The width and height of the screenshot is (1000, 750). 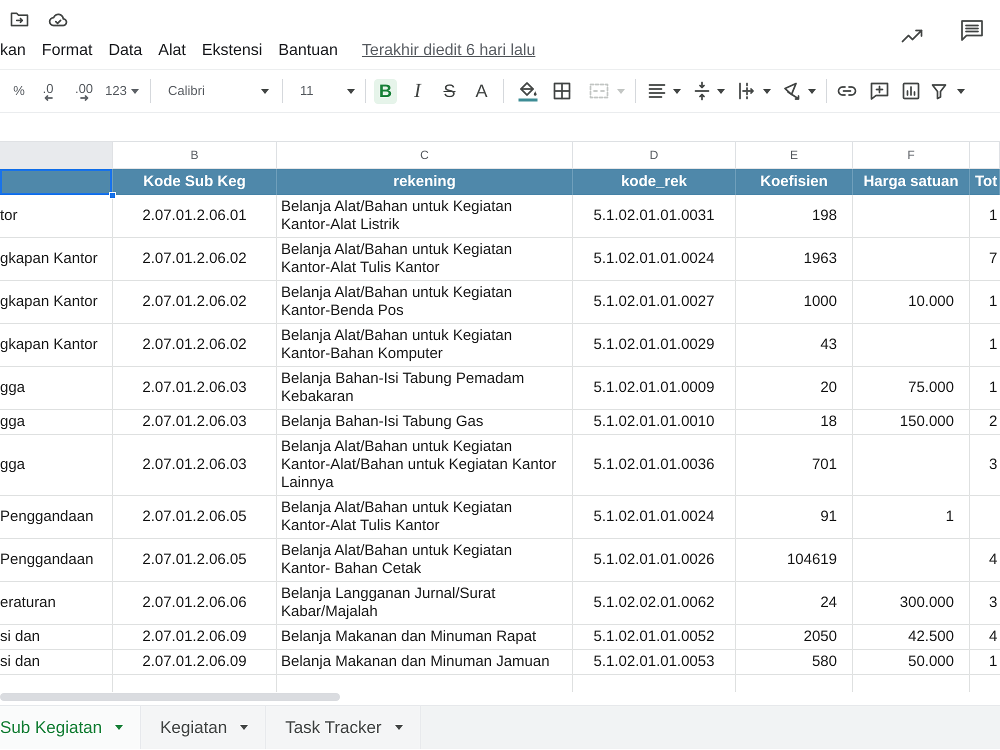 What do you see at coordinates (985, 182) in the screenshot?
I see `header-cell: Tot` at bounding box center [985, 182].